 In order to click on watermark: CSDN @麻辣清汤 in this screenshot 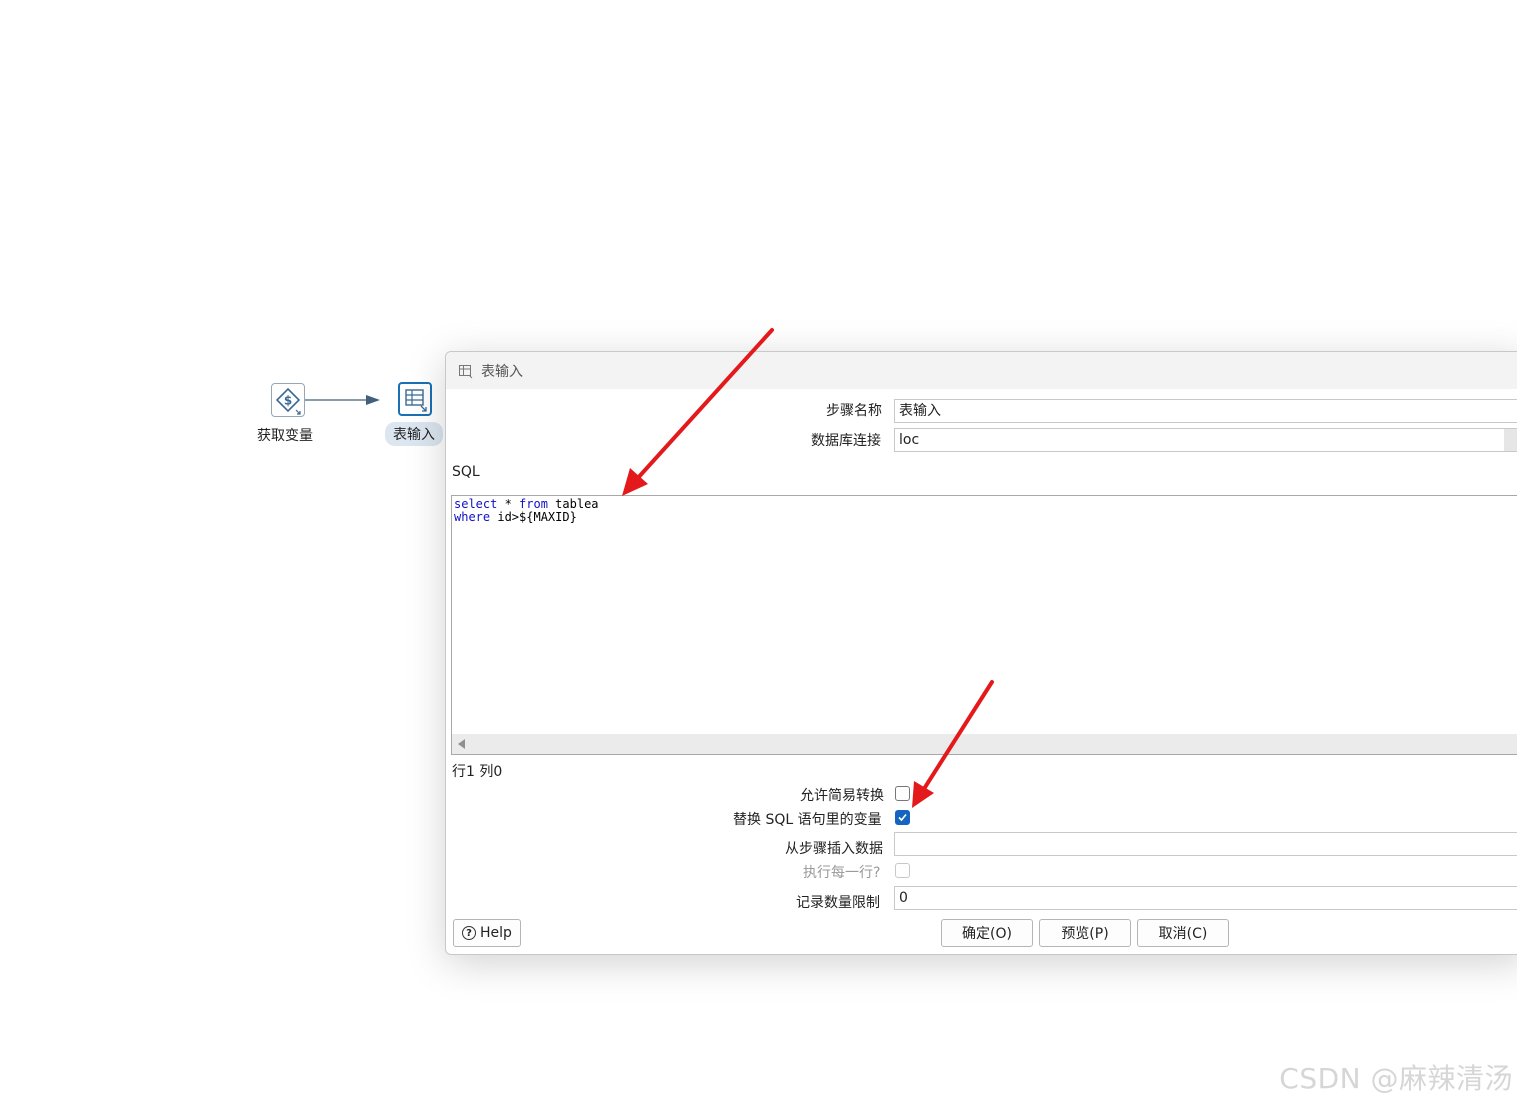, I will do `click(1396, 1078)`.